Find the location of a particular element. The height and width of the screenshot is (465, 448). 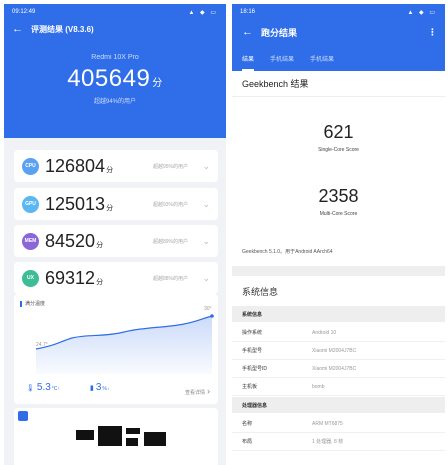

system-info-title: 系统信息 is located at coordinates (260, 292).